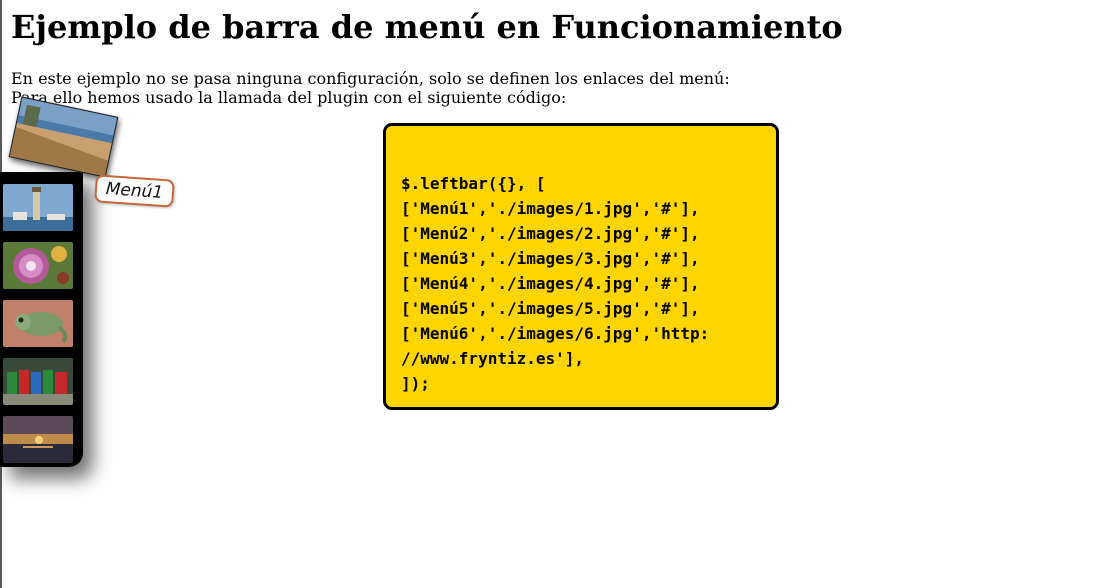 This screenshot has width=1103, height=588. I want to click on menu-hover-label: Menú1, so click(134, 191).